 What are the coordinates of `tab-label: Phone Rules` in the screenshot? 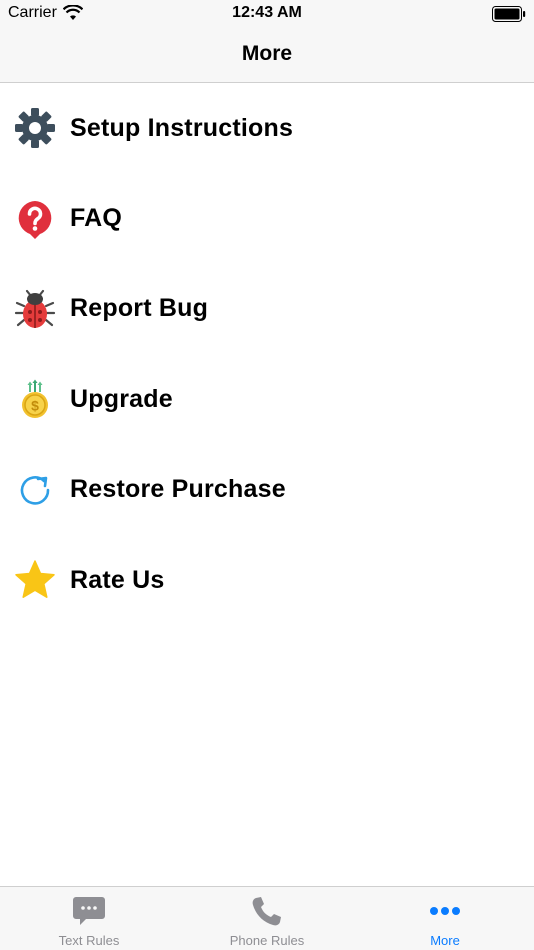 It's located at (267, 940).